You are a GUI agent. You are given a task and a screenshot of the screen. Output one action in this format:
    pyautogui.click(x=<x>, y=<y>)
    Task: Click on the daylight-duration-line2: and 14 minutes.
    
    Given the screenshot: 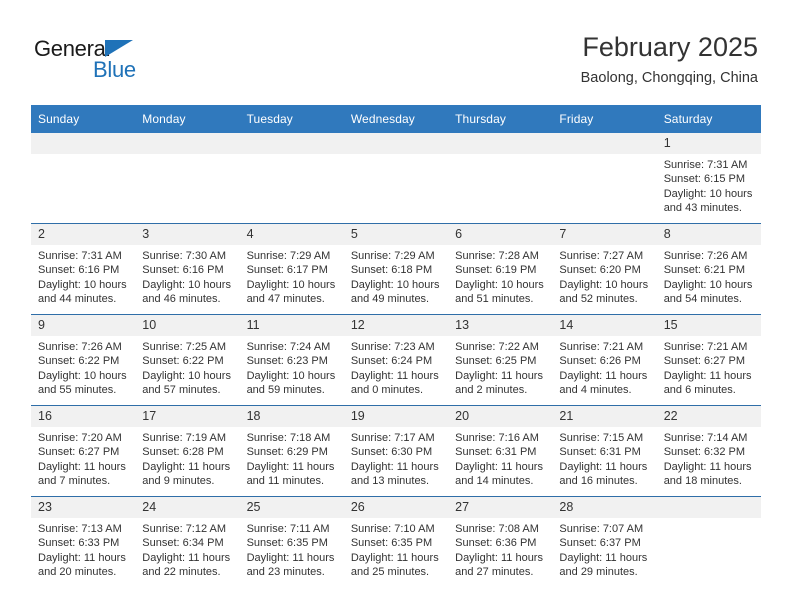 What is the action you would take?
    pyautogui.click(x=494, y=480)
    